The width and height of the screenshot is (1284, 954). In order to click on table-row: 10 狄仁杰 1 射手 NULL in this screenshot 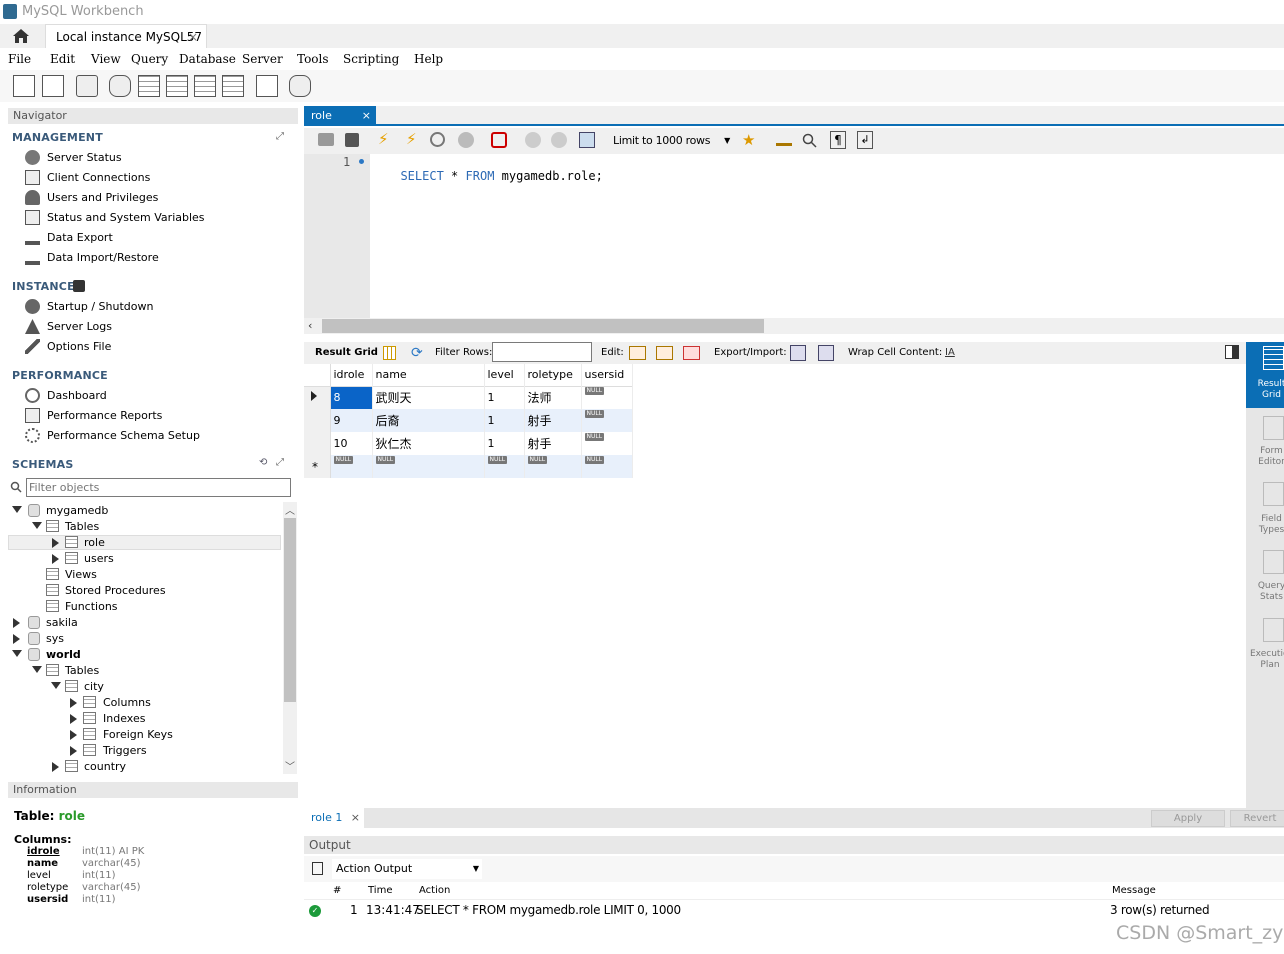, I will do `click(468, 443)`.